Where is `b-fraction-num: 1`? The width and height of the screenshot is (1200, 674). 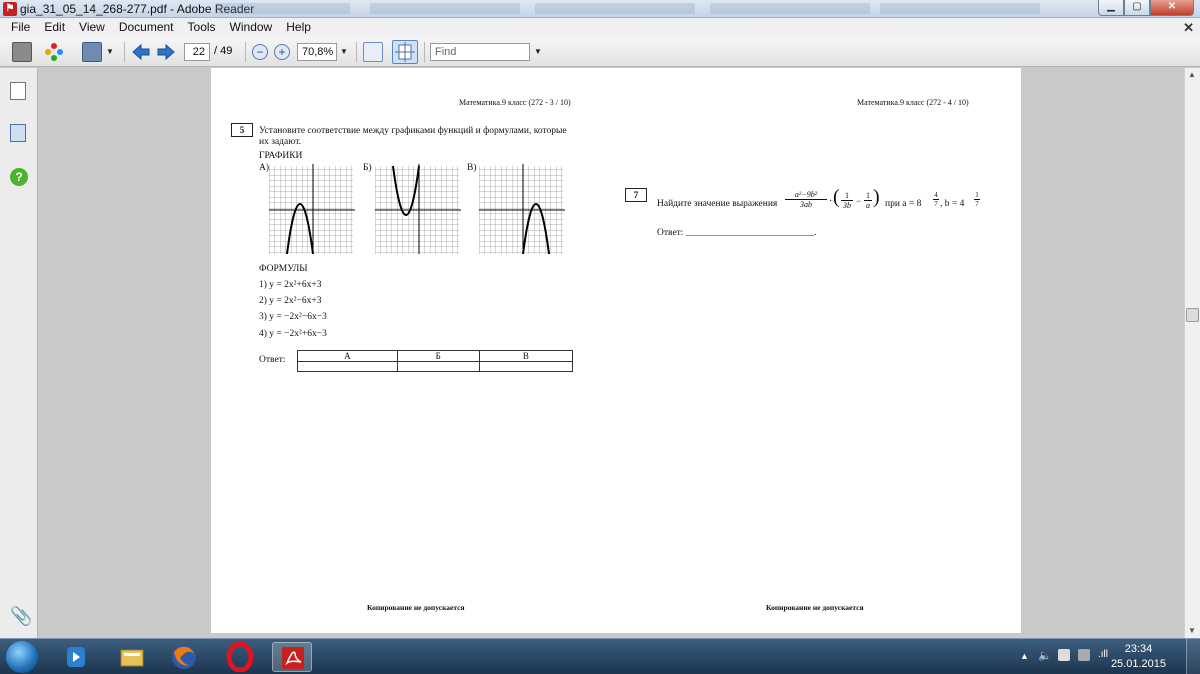 b-fraction-num: 1 is located at coordinates (977, 195).